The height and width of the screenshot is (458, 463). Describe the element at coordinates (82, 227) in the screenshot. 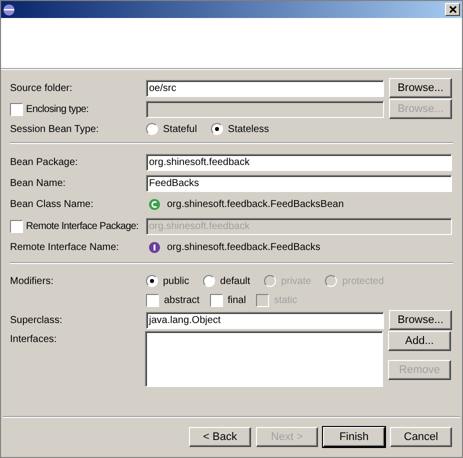

I see `field-label: Remote Interface Package:` at that location.